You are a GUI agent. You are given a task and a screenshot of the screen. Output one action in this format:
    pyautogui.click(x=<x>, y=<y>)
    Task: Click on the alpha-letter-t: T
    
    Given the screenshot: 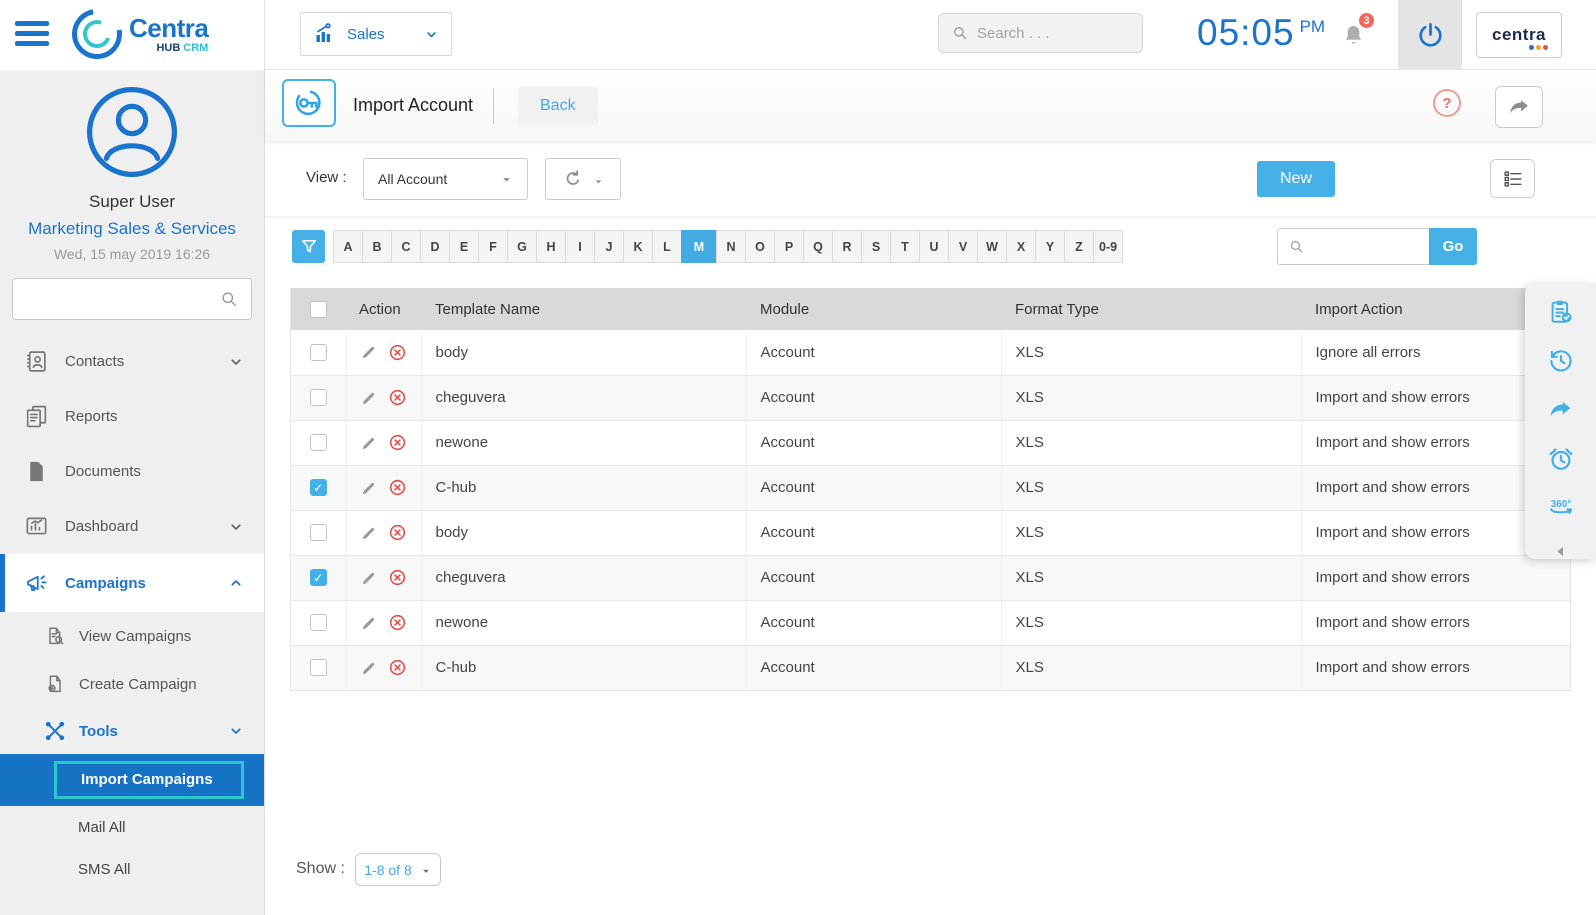 What is the action you would take?
    pyautogui.click(x=905, y=246)
    